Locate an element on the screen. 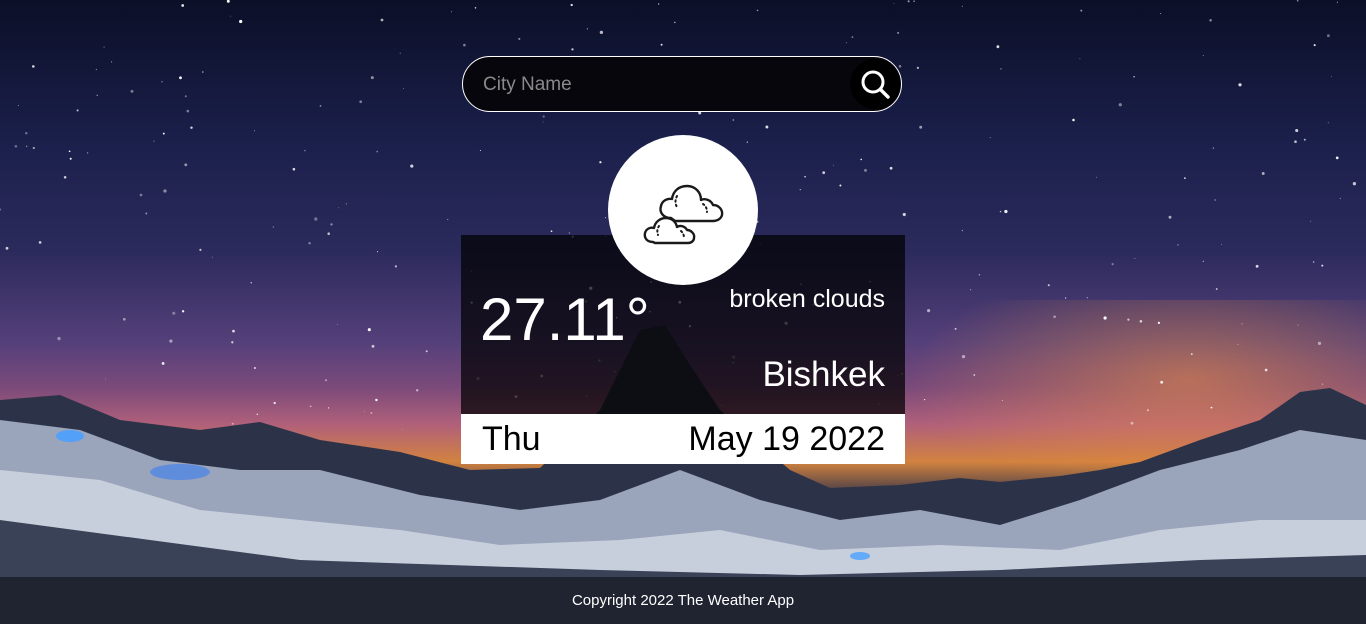 Image resolution: width=1366 pixels, height=624 pixels. copyright-text: Copyright 2022 The Weather App is located at coordinates (683, 600).